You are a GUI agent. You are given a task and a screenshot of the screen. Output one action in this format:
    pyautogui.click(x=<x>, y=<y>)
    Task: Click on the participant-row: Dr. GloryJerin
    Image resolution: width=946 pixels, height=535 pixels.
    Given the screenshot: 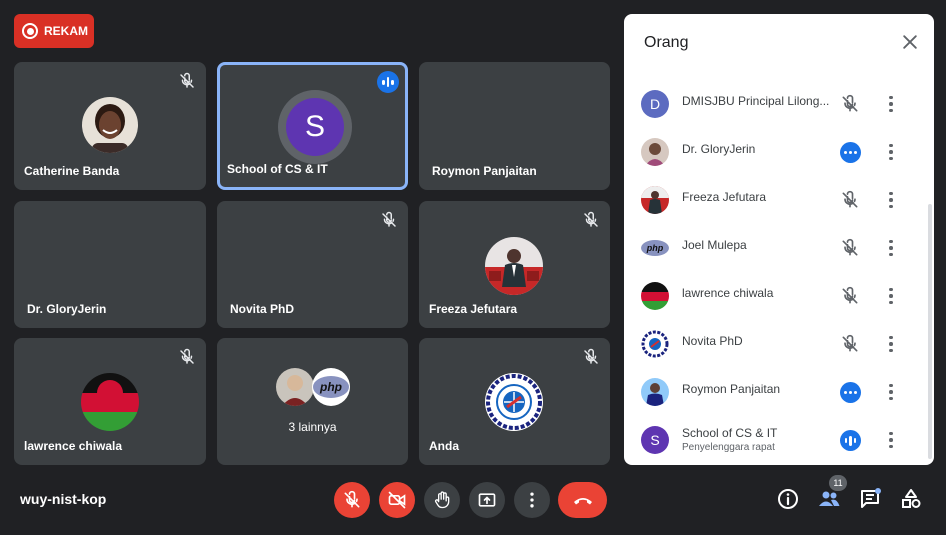 What is the action you would take?
    pyautogui.click(x=774, y=152)
    